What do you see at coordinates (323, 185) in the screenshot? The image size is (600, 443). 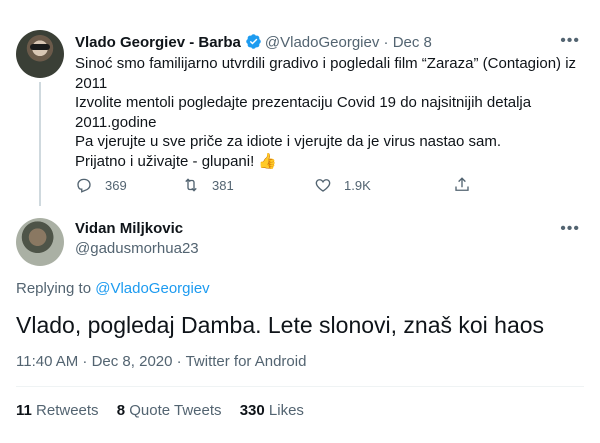 I see `heart-icon` at bounding box center [323, 185].